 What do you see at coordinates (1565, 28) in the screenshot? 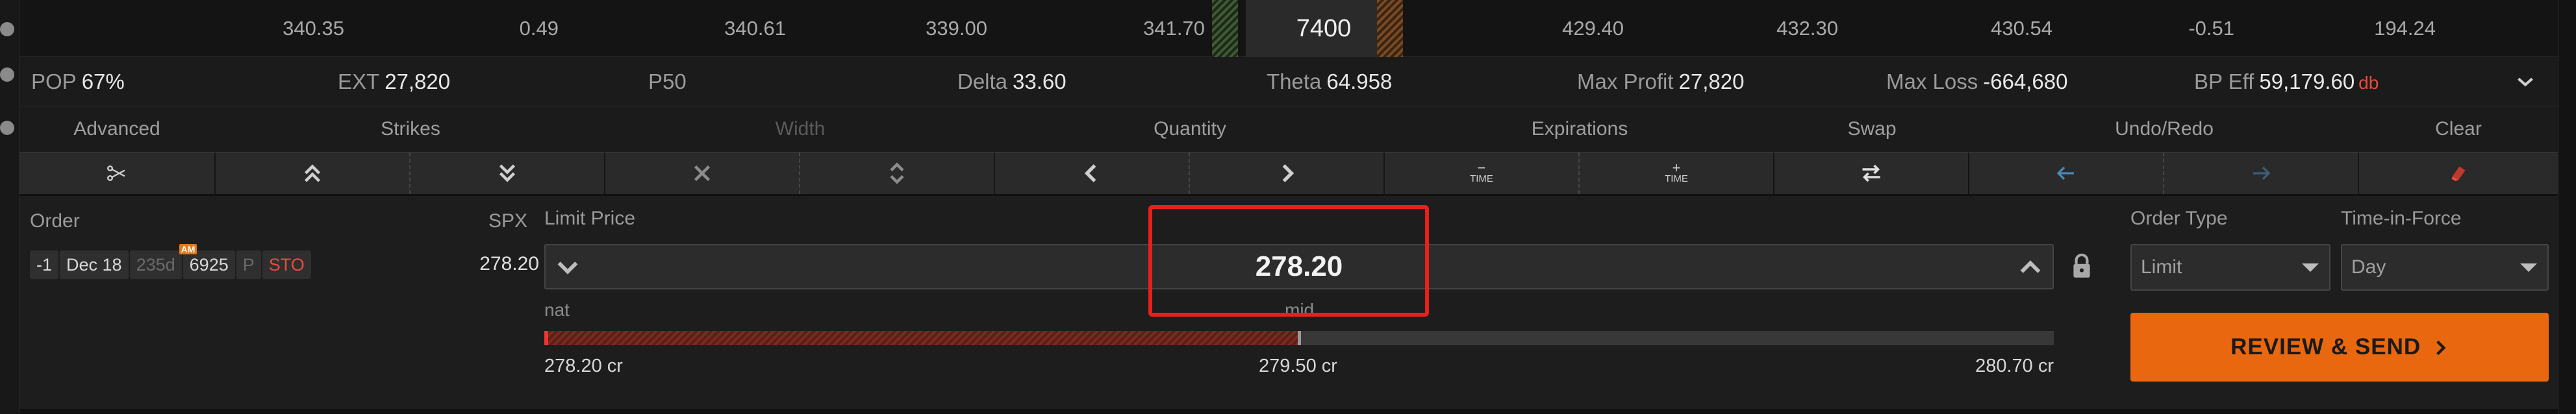
I see `ladder-value: 429.40` at bounding box center [1565, 28].